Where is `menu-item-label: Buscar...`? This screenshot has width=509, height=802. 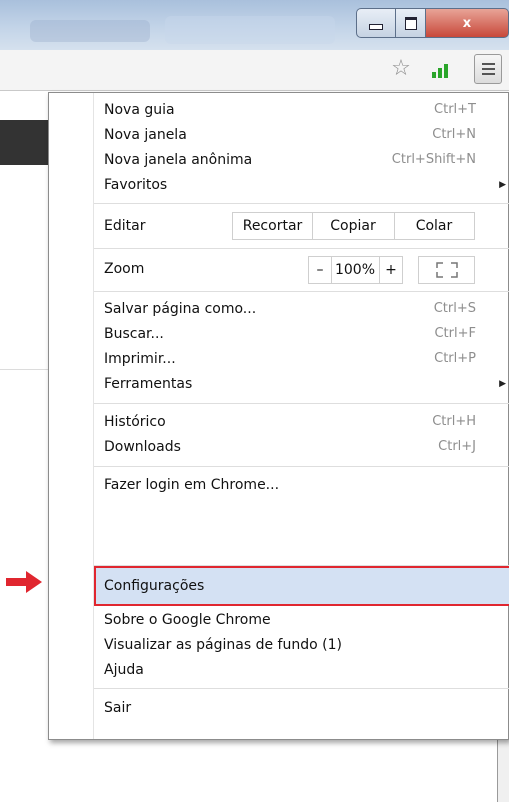 menu-item-label: Buscar... is located at coordinates (134, 334).